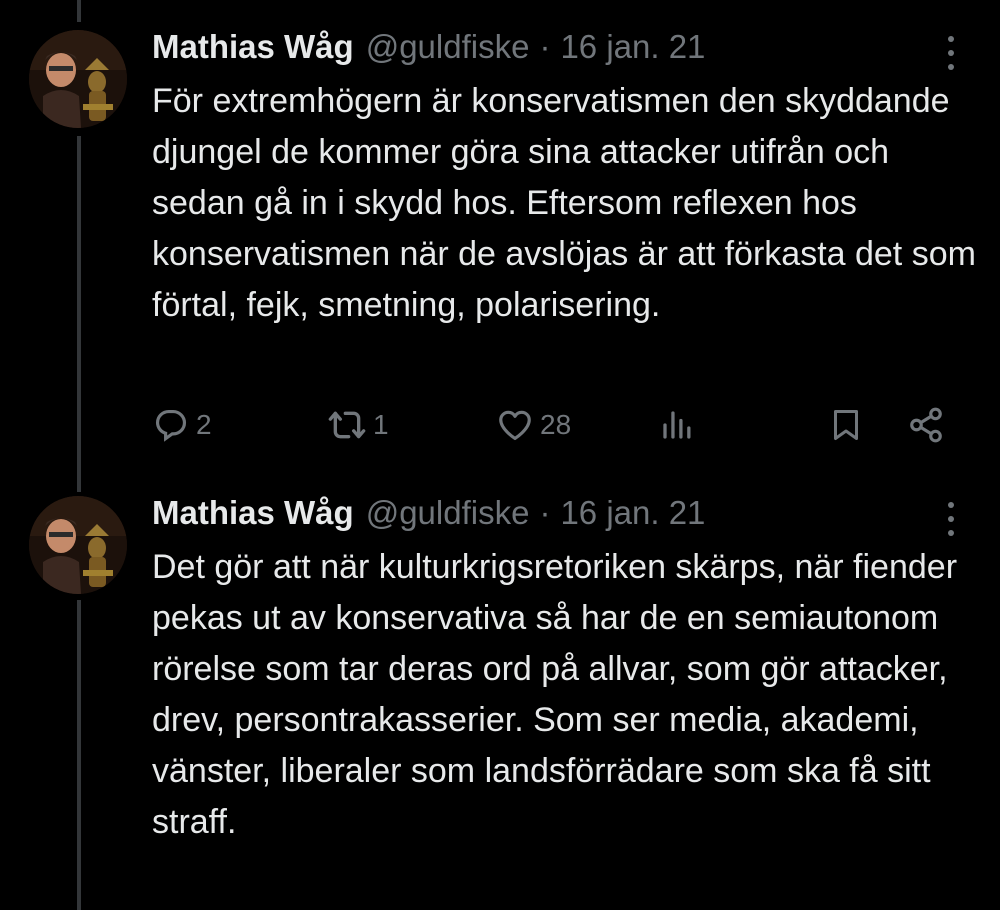 Image resolution: width=1000 pixels, height=910 pixels. I want to click on reply-icon, so click(171, 425).